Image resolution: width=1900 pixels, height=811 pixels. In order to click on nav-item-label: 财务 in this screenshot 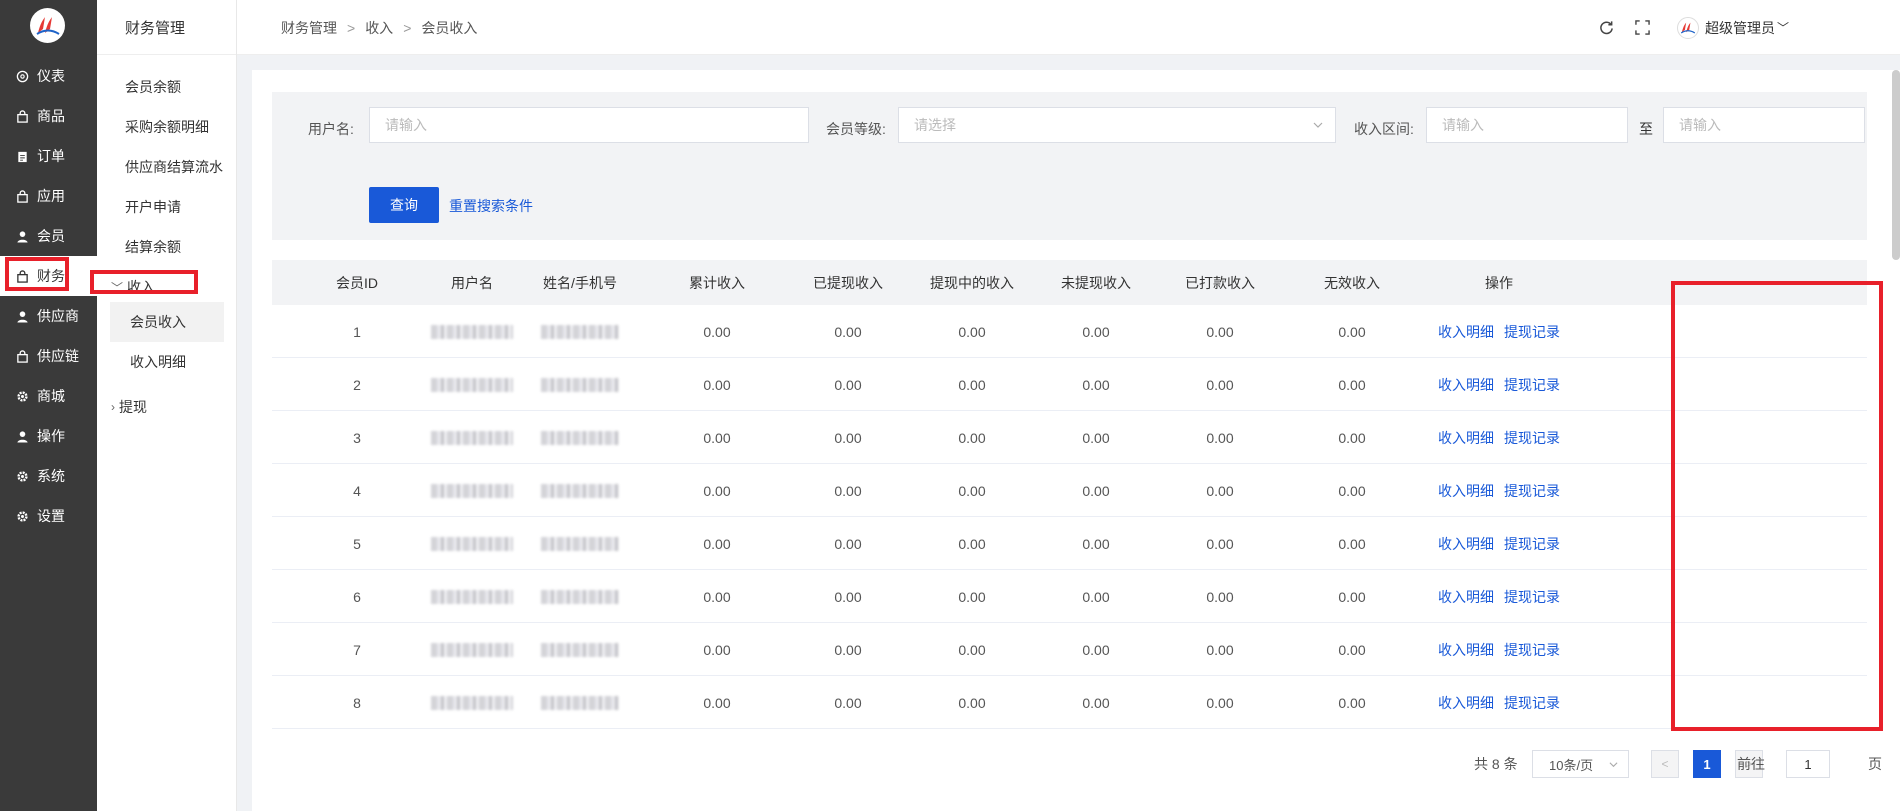, I will do `click(51, 276)`.